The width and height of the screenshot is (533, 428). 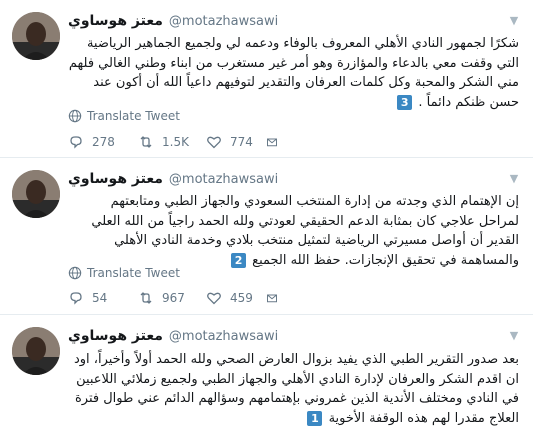 I want to click on number-badge: 1, so click(x=315, y=418).